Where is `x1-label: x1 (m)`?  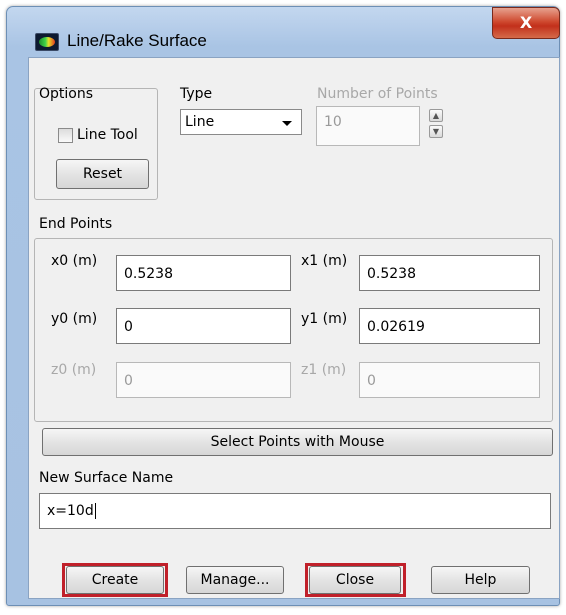
x1-label: x1 (m) is located at coordinates (324, 261).